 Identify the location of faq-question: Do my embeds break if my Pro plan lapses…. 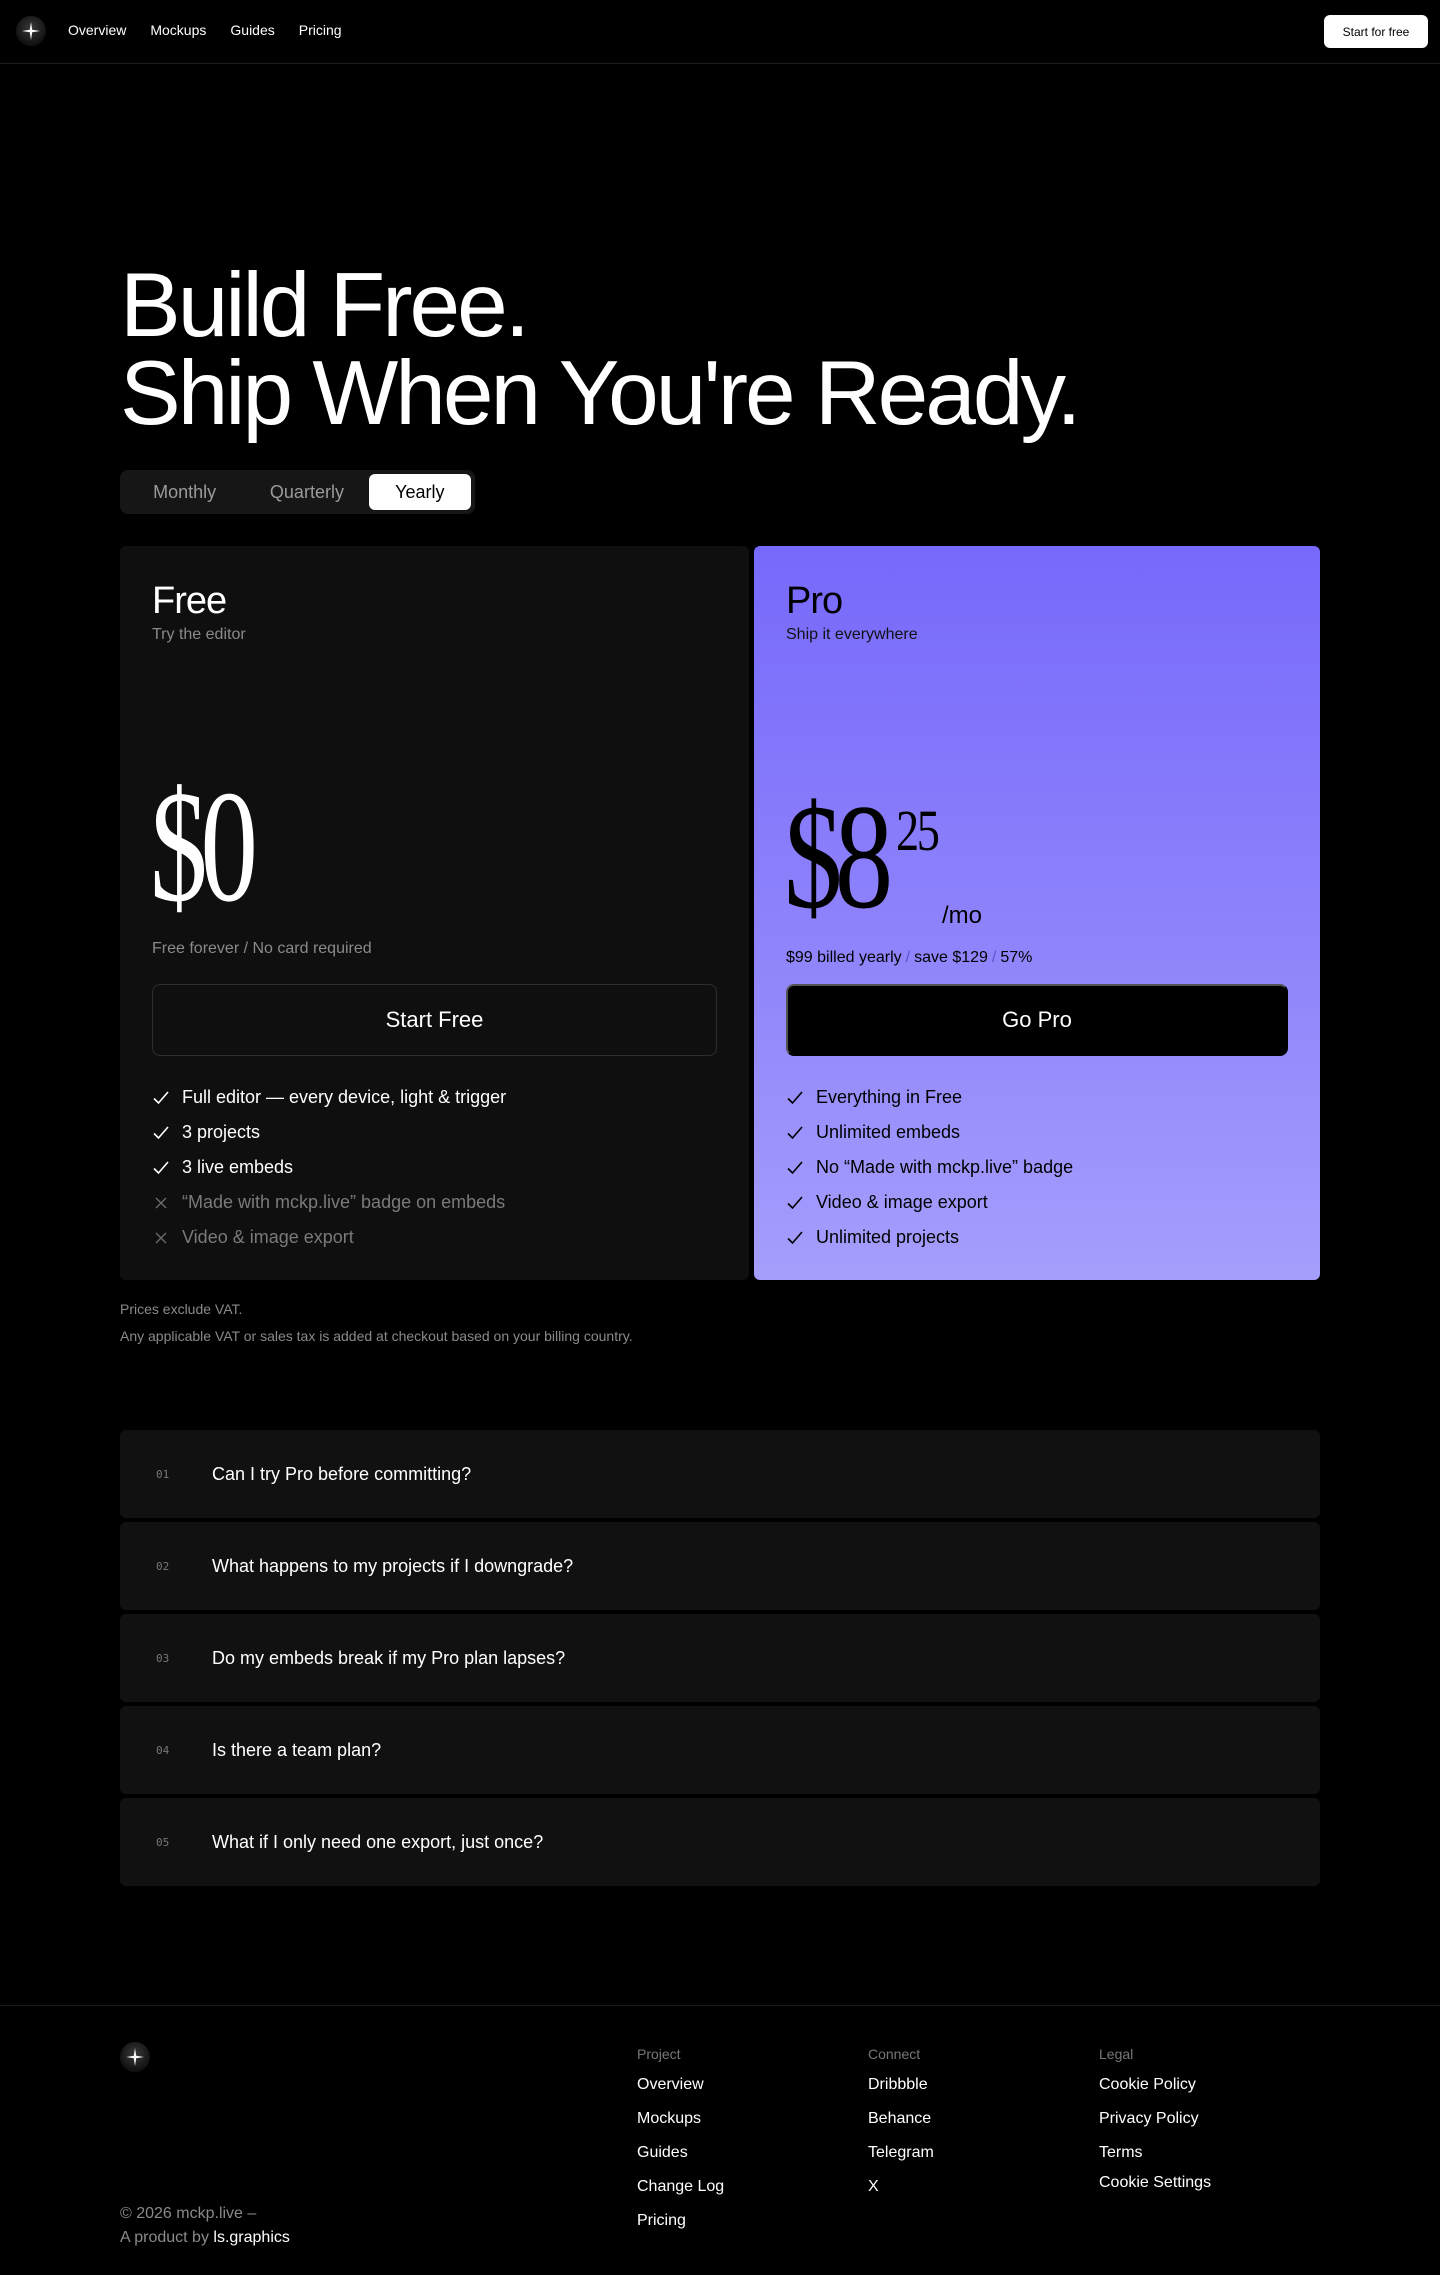
(389, 1657).